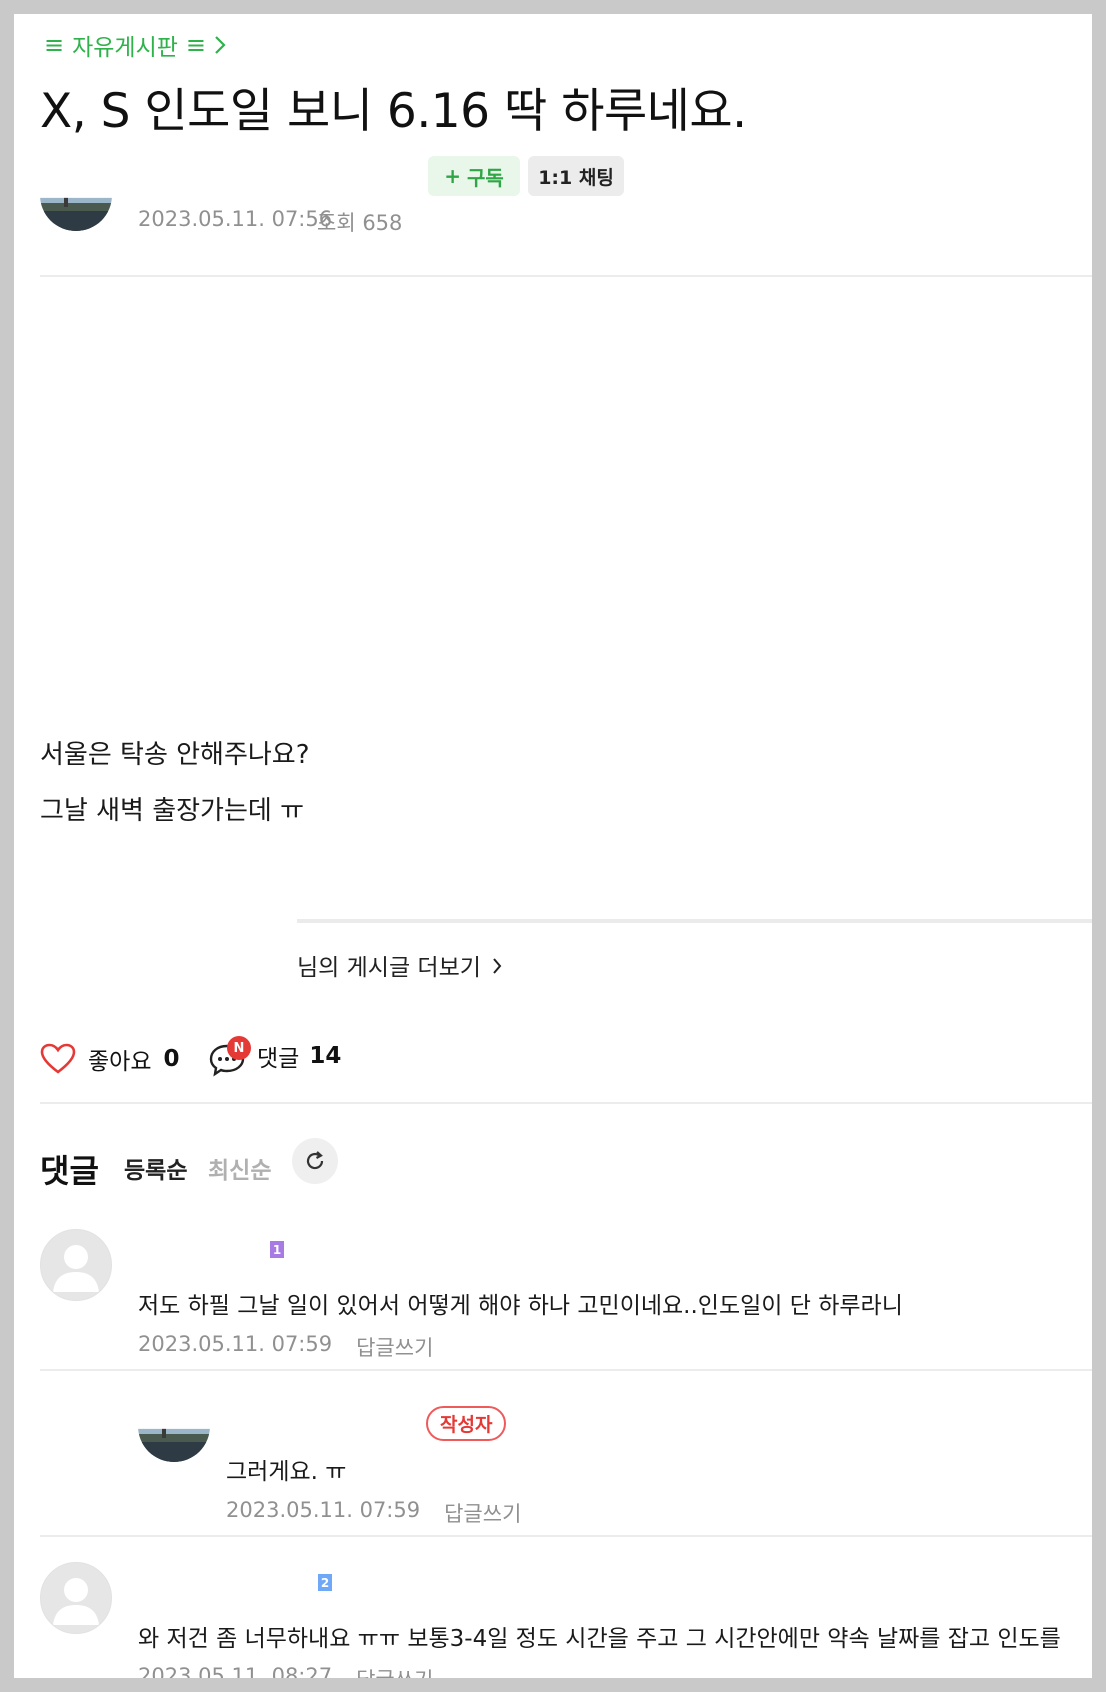  Describe the element at coordinates (277, 1249) in the screenshot. I see `member-level-badge: 1` at that location.